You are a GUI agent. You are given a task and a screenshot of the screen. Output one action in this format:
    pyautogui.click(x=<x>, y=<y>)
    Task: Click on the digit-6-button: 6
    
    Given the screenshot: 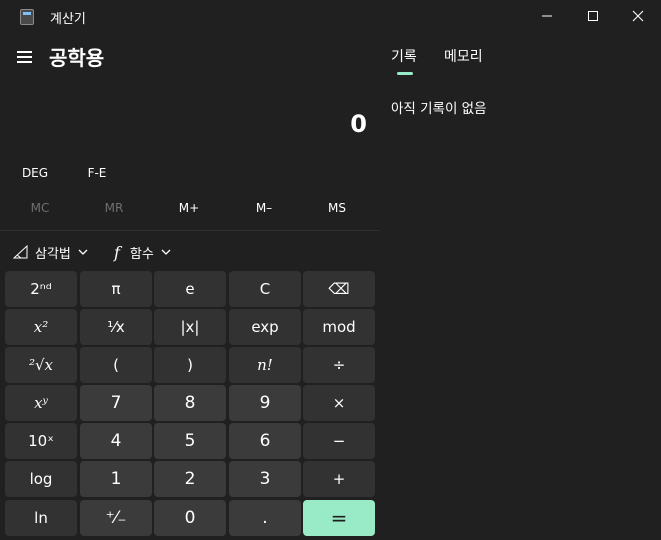 What is the action you would take?
    pyautogui.click(x=265, y=441)
    